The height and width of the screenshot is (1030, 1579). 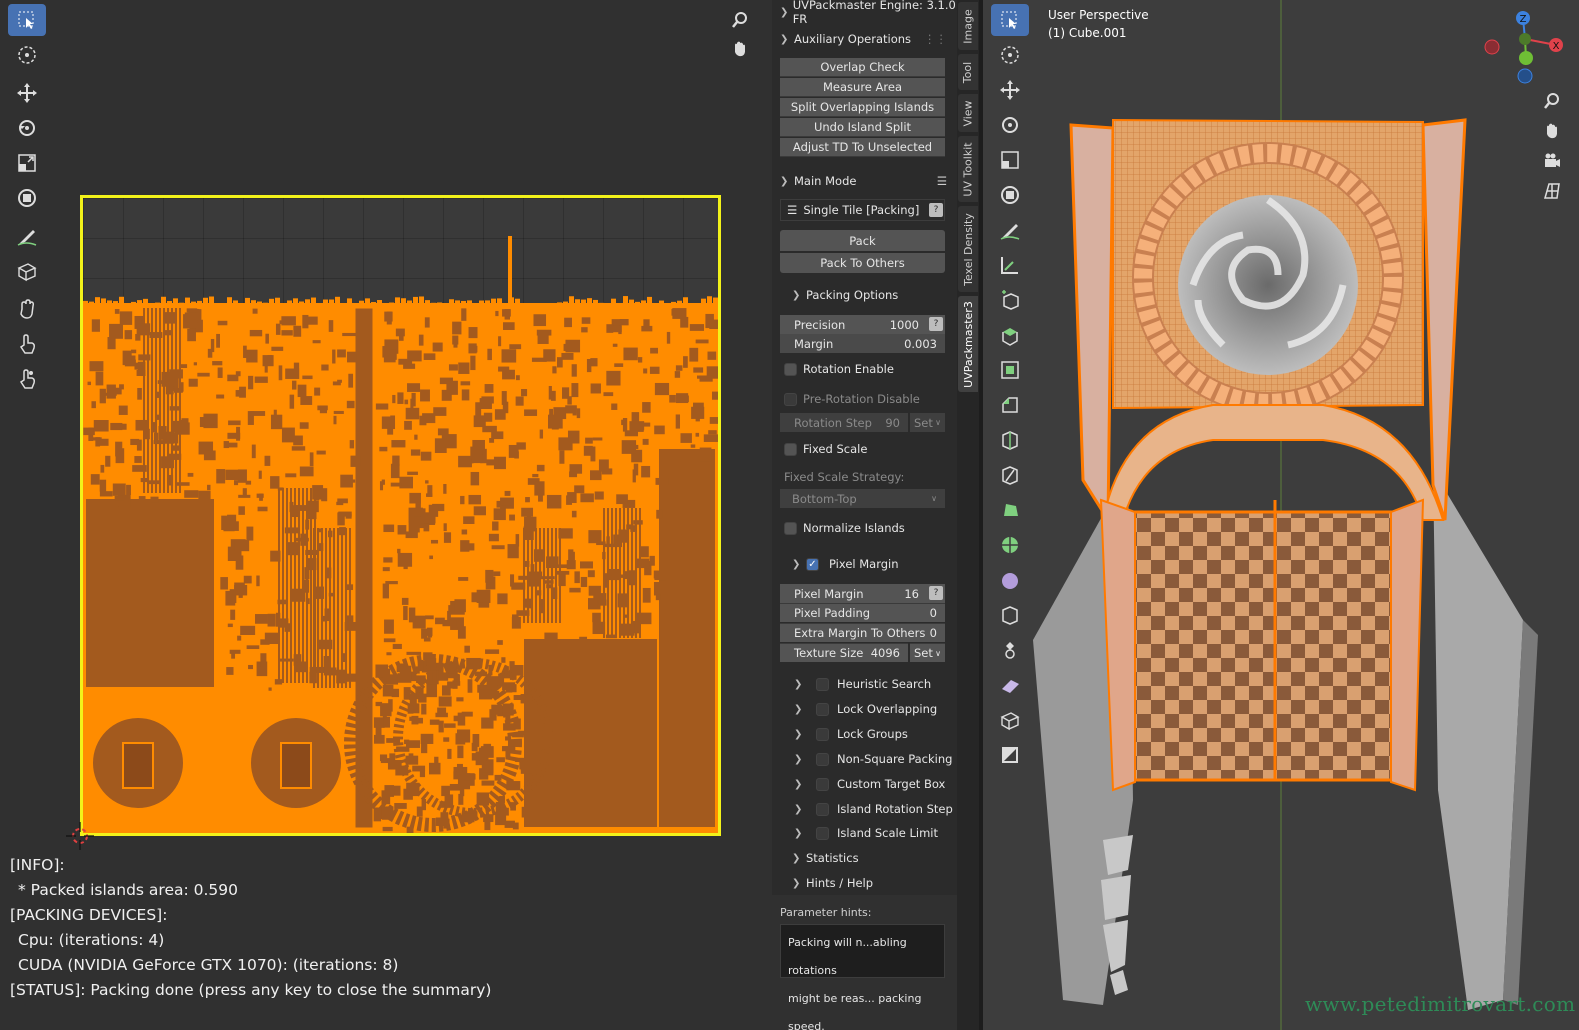 What do you see at coordinates (1552, 161) in the screenshot?
I see `camera-icon` at bounding box center [1552, 161].